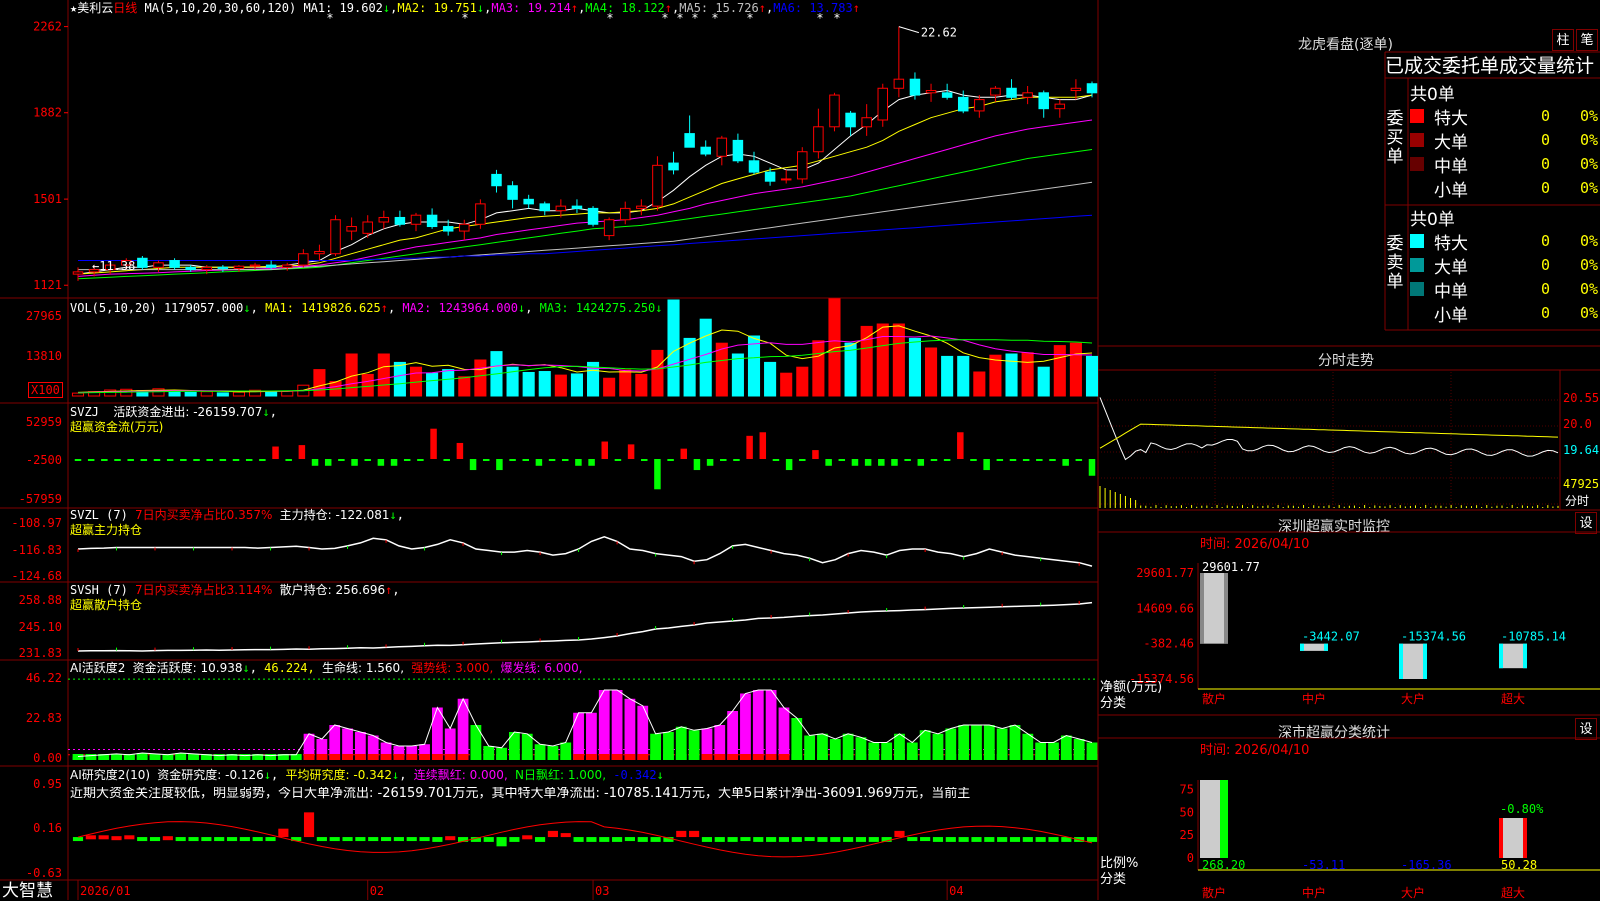 The width and height of the screenshot is (1600, 901). Describe the element at coordinates (1581, 484) in the screenshot. I see `intraday-vol: 47925` at that location.